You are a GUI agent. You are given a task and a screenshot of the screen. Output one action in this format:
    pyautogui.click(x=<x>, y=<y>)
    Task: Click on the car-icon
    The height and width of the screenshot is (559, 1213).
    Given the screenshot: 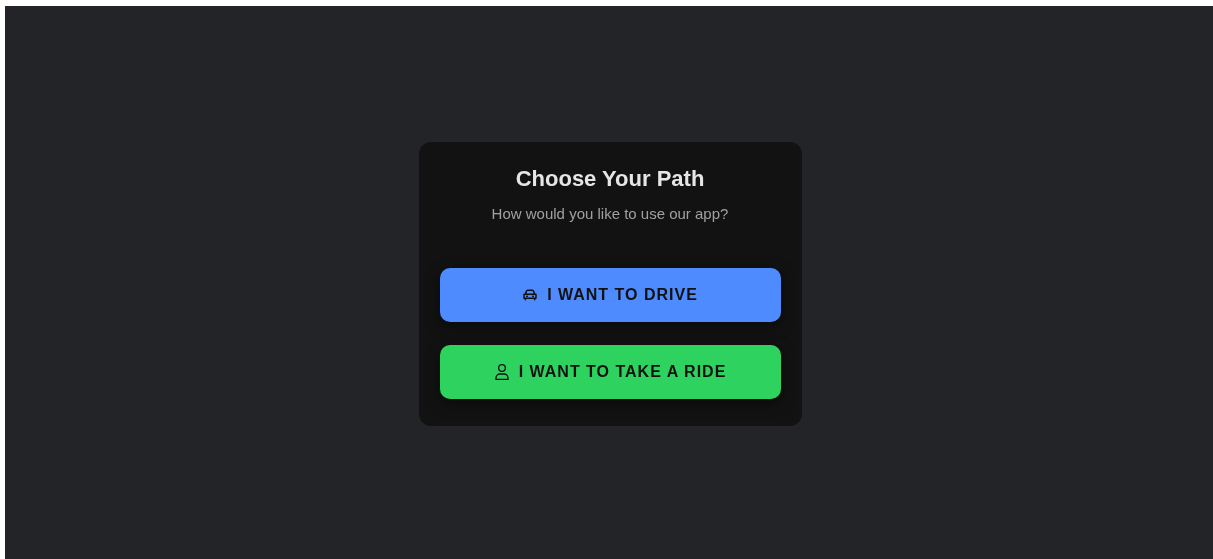 What is the action you would take?
    pyautogui.click(x=530, y=295)
    